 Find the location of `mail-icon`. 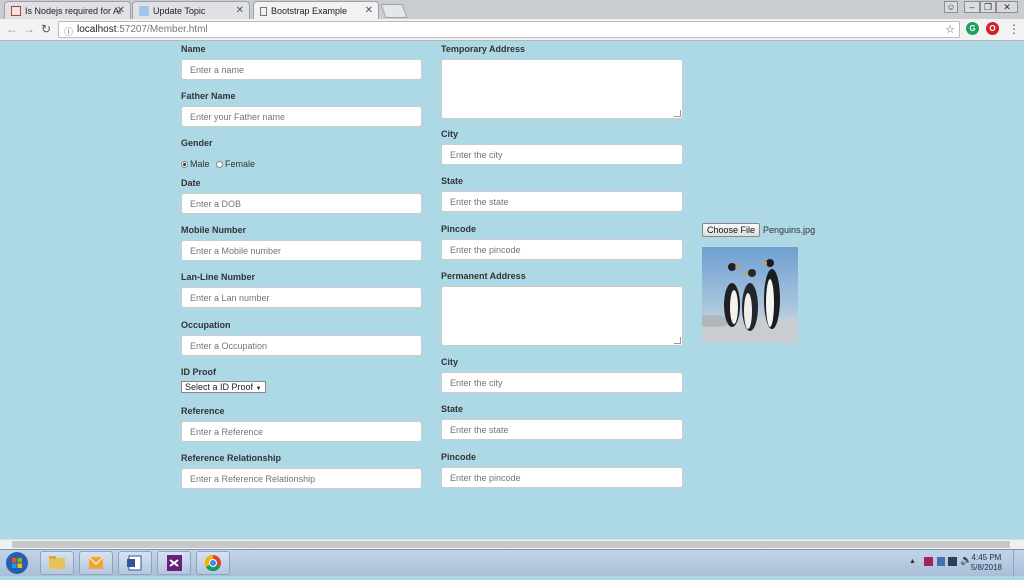

mail-icon is located at coordinates (96, 562).